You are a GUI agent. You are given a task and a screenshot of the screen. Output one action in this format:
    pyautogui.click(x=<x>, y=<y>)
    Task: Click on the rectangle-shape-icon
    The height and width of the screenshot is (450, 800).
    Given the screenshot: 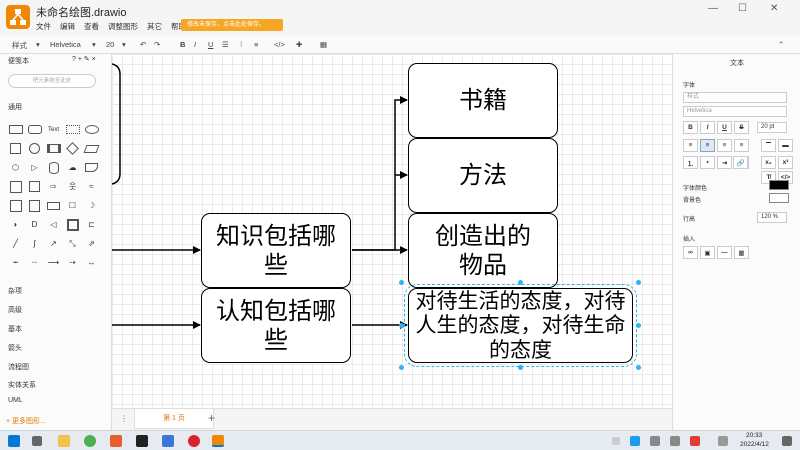 What is the action you would take?
    pyautogui.click(x=15, y=129)
    